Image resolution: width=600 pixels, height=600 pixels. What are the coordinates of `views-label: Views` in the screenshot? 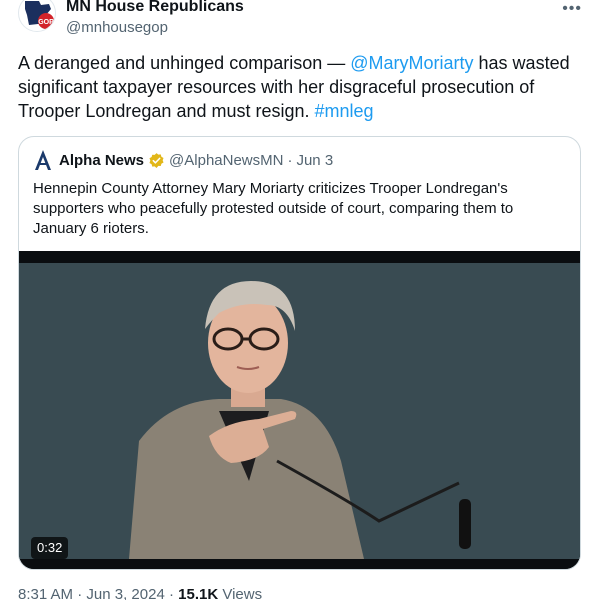 It's located at (242, 593).